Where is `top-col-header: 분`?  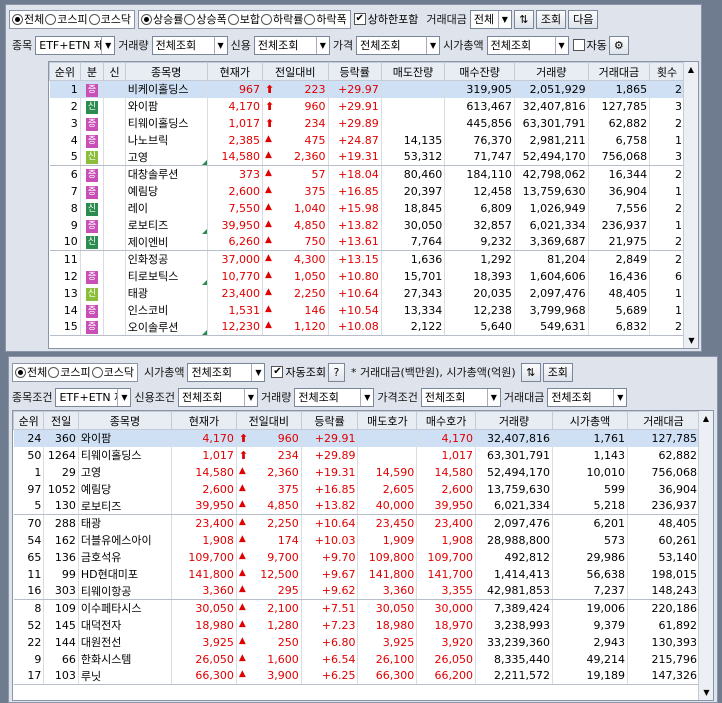 top-col-header: 분 is located at coordinates (92, 71).